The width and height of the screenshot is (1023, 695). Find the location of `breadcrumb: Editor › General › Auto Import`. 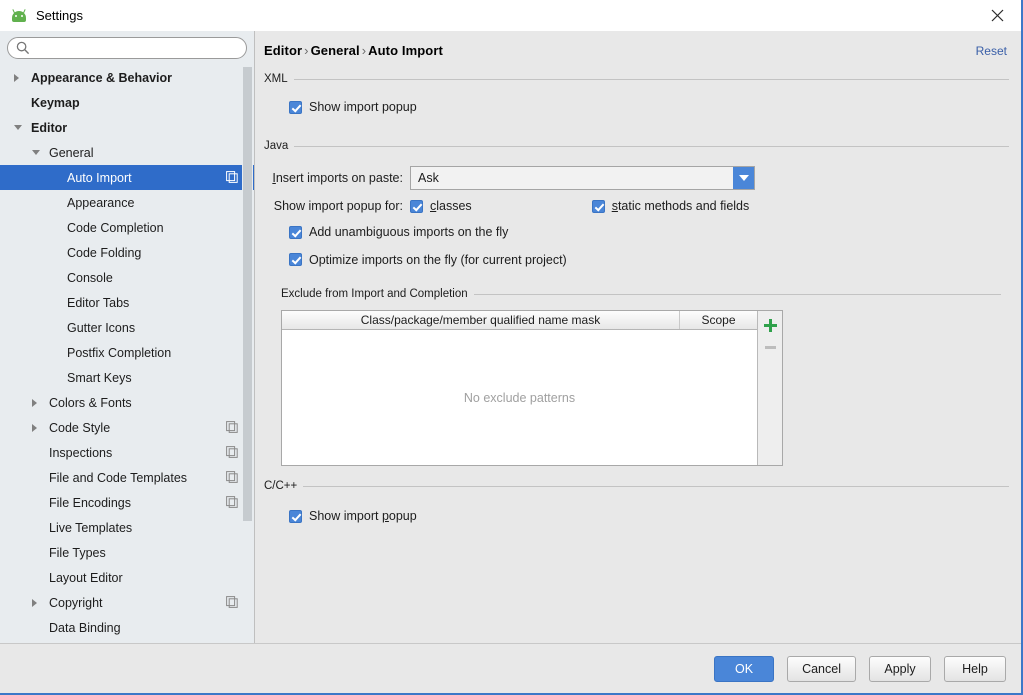

breadcrumb: Editor › General › Auto Import is located at coordinates (353, 50).